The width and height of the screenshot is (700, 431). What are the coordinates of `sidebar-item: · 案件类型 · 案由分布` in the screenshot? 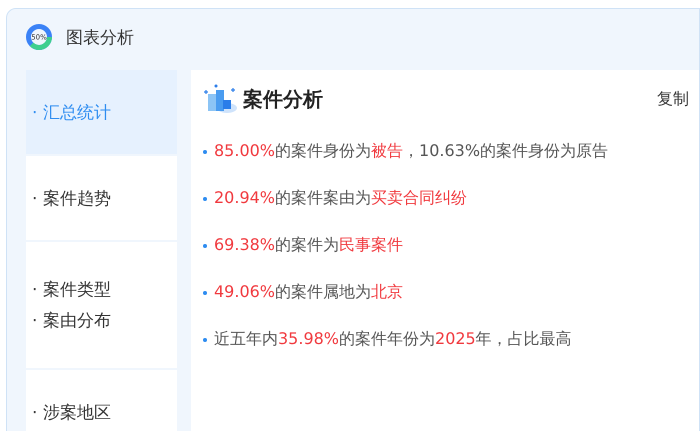 It's located at (101, 305).